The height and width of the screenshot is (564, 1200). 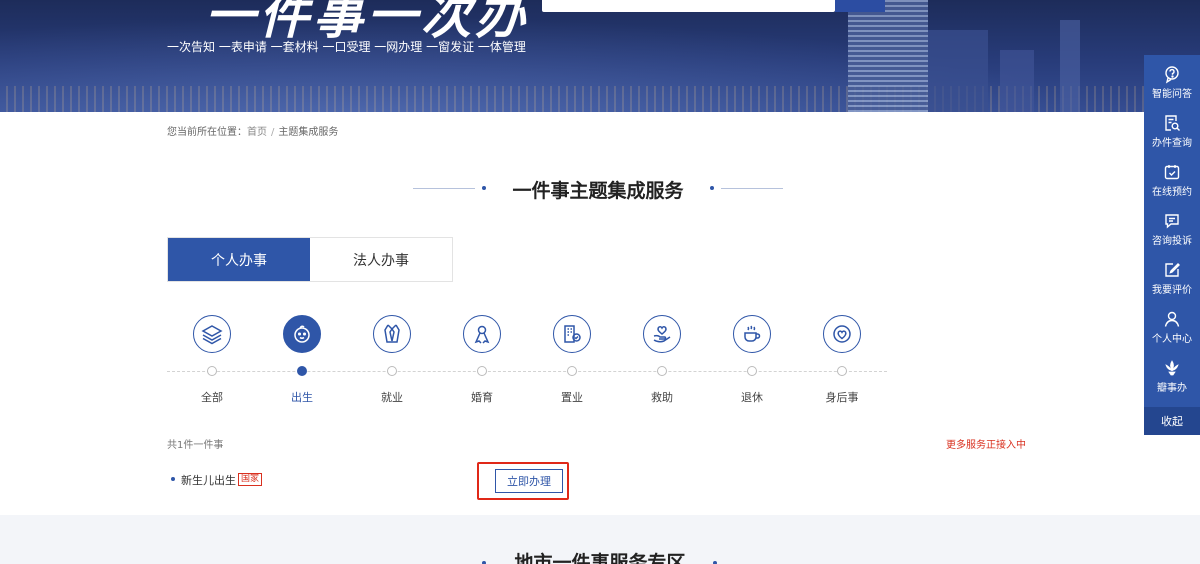 I want to click on floating-sidebar: 智能问答 办件查询 在线预约 咨询投诉 我要评价 个人中心 瓣事办 收起, so click(x=1172, y=245).